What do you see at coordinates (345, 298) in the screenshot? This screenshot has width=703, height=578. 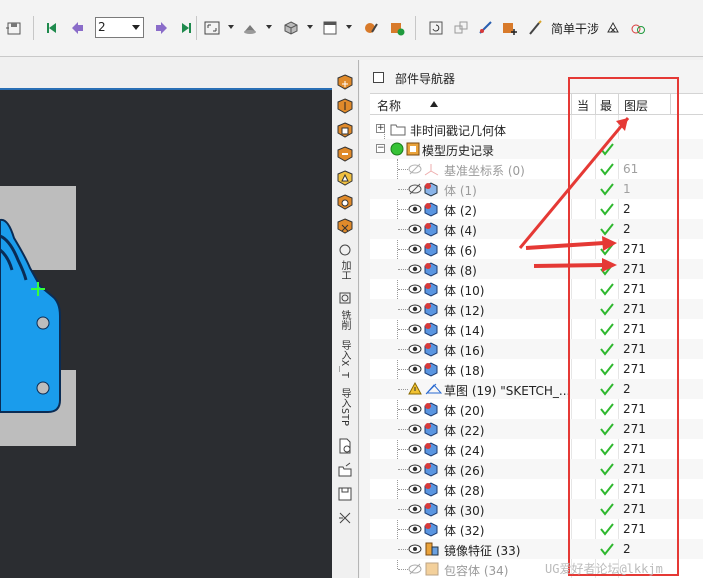 I see `roles-icon` at bounding box center [345, 298].